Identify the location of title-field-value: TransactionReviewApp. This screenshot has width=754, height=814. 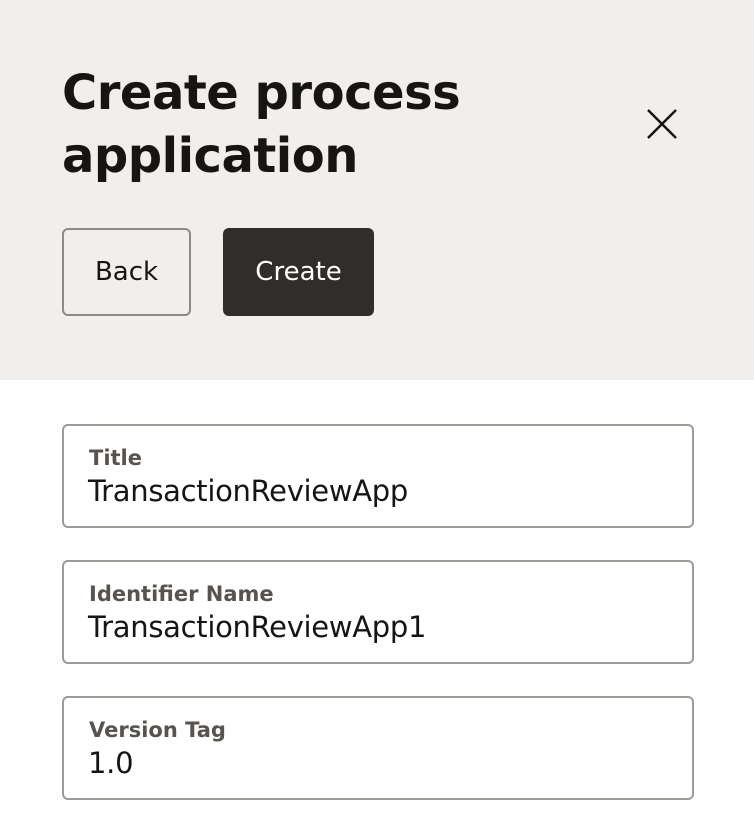
(248, 491).